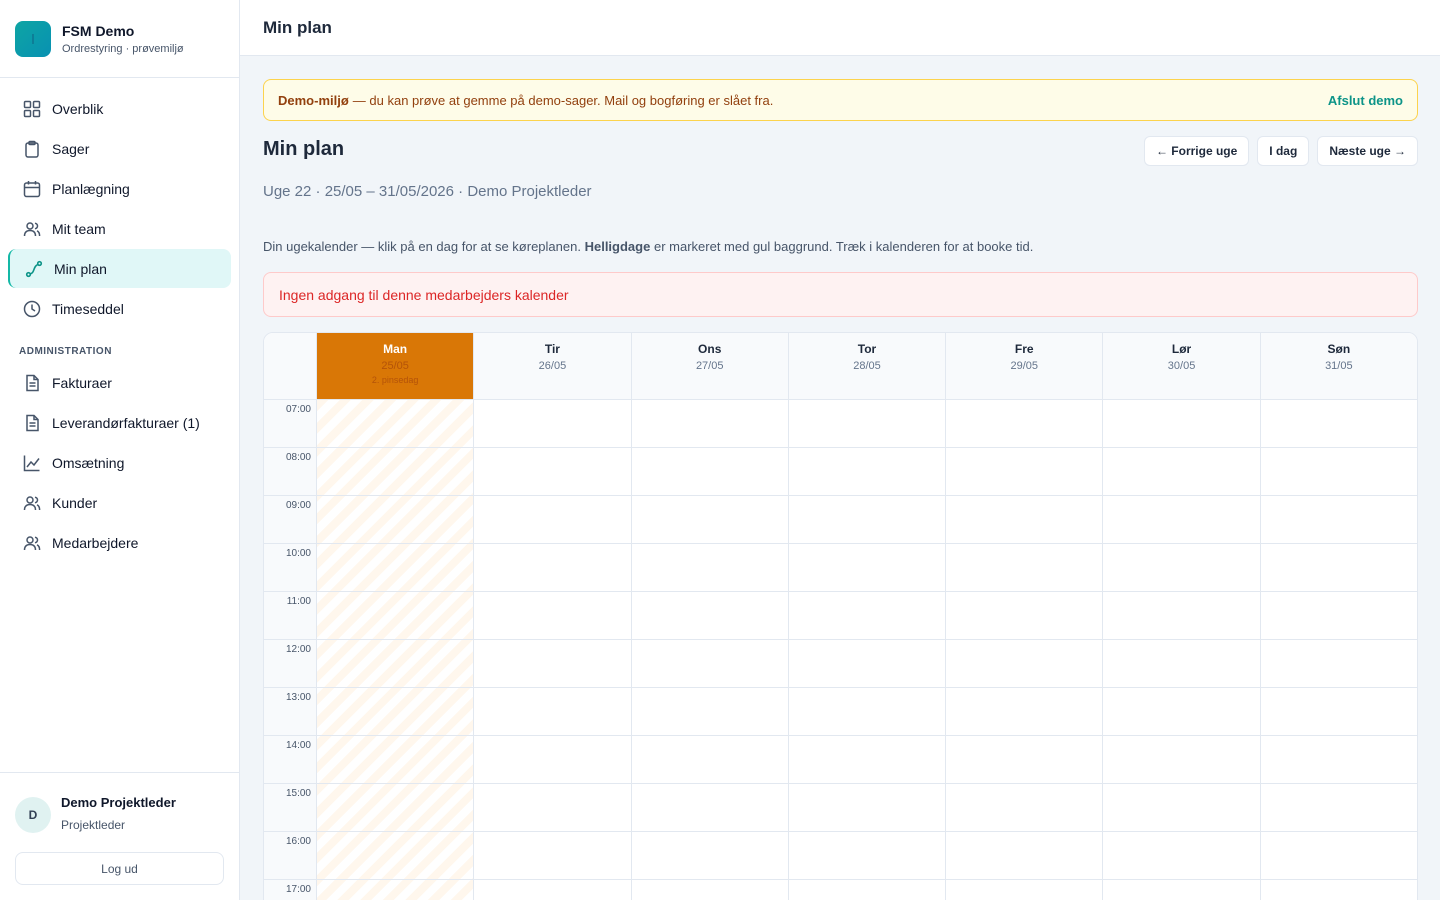 The image size is (1440, 900). I want to click on logout-button: Log ud, so click(119, 868).